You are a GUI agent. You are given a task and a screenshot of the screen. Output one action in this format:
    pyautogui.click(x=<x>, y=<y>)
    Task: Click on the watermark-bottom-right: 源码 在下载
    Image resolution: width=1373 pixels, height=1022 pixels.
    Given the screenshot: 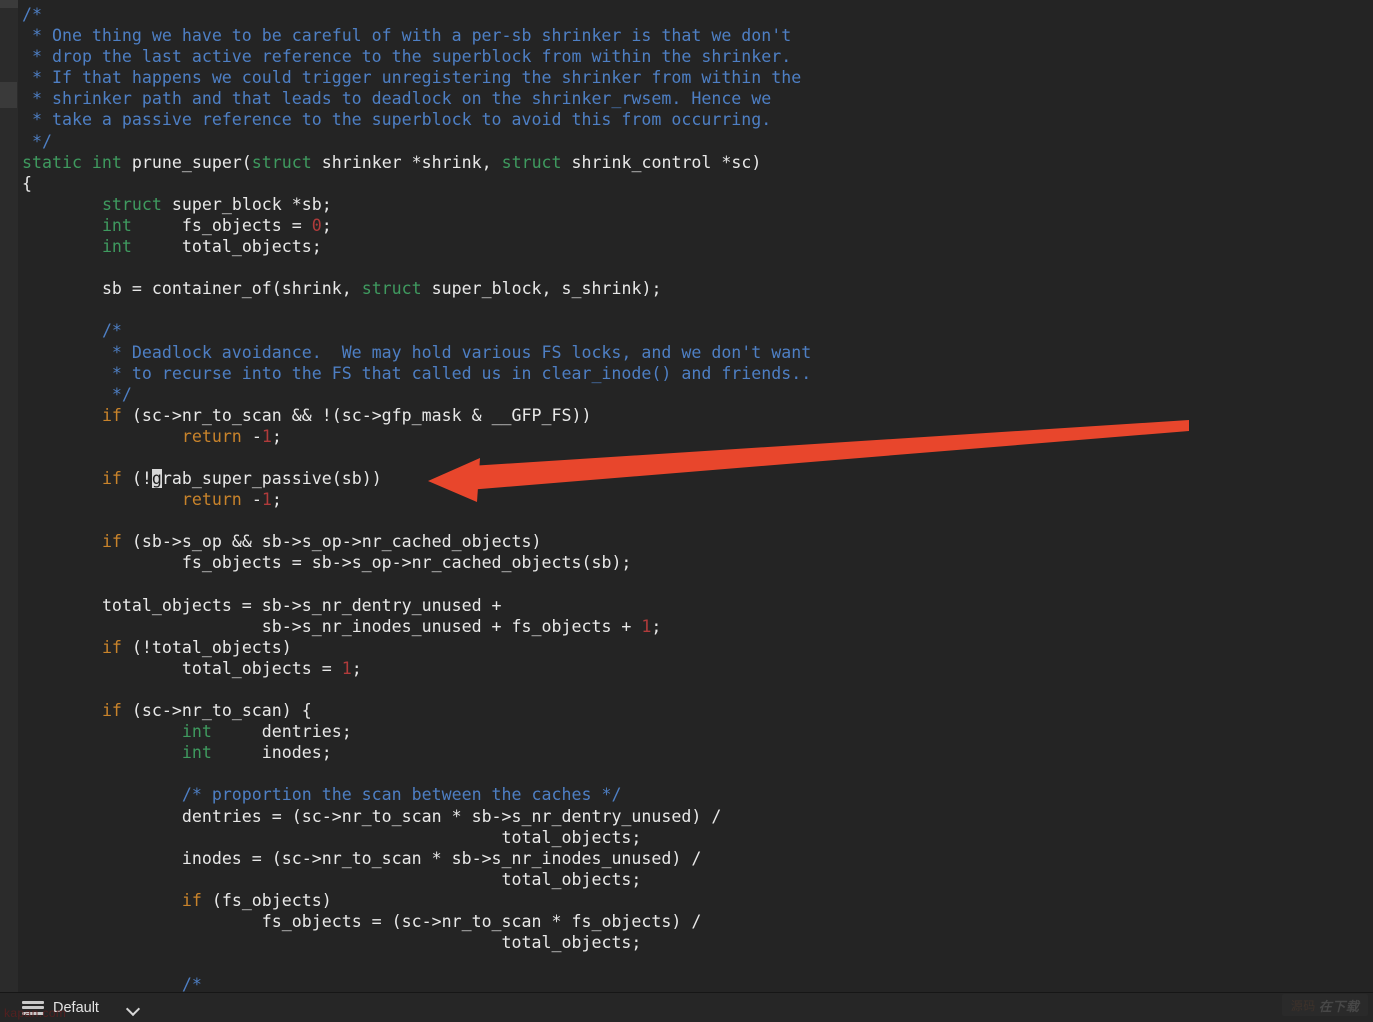 What is the action you would take?
    pyautogui.click(x=1325, y=1005)
    